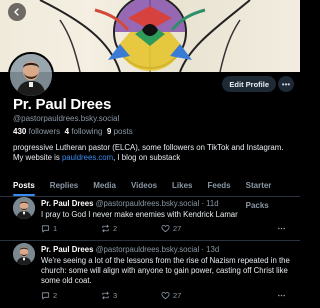  What do you see at coordinates (212, 249) in the screenshot?
I see `post-time: 13d` at bounding box center [212, 249].